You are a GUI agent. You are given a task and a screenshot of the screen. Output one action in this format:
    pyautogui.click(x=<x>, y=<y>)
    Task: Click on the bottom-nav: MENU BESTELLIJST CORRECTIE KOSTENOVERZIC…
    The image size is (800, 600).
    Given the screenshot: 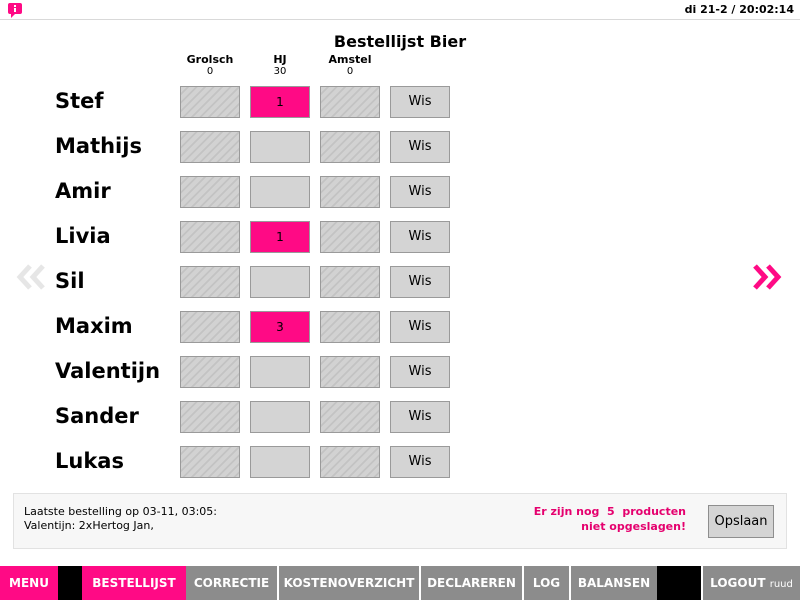 What is the action you would take?
    pyautogui.click(x=400, y=583)
    